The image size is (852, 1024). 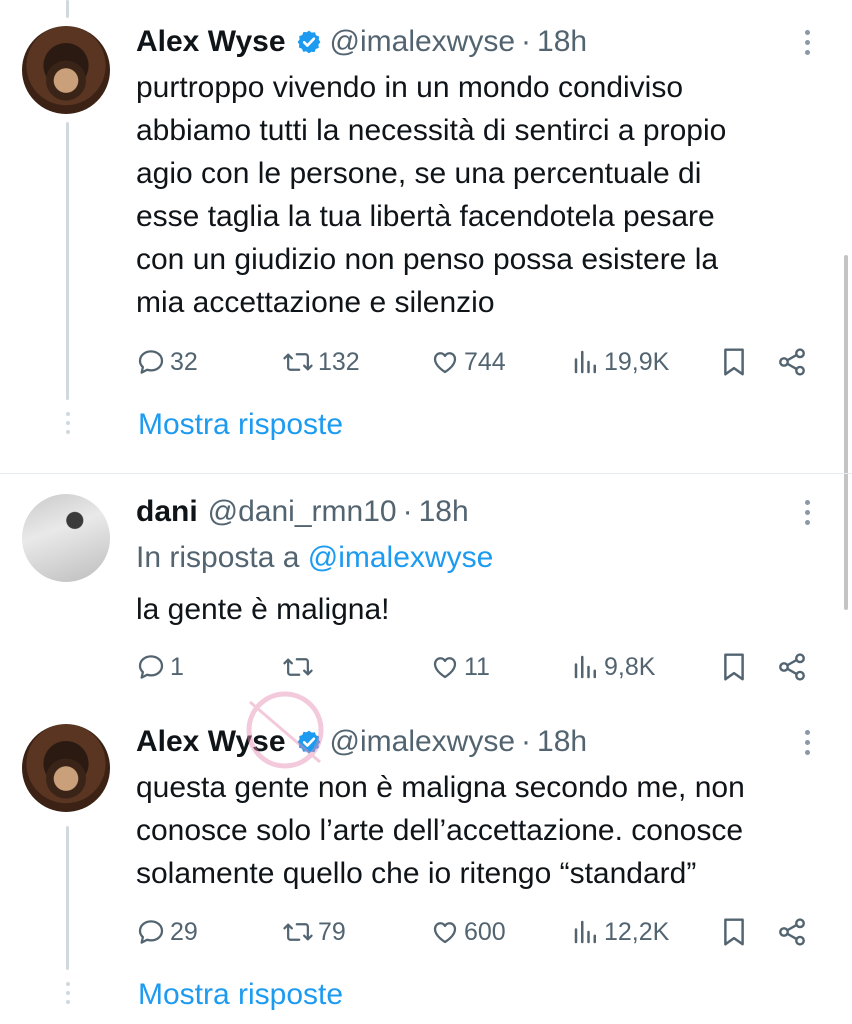 I want to click on retweet-count: 79, so click(x=332, y=931).